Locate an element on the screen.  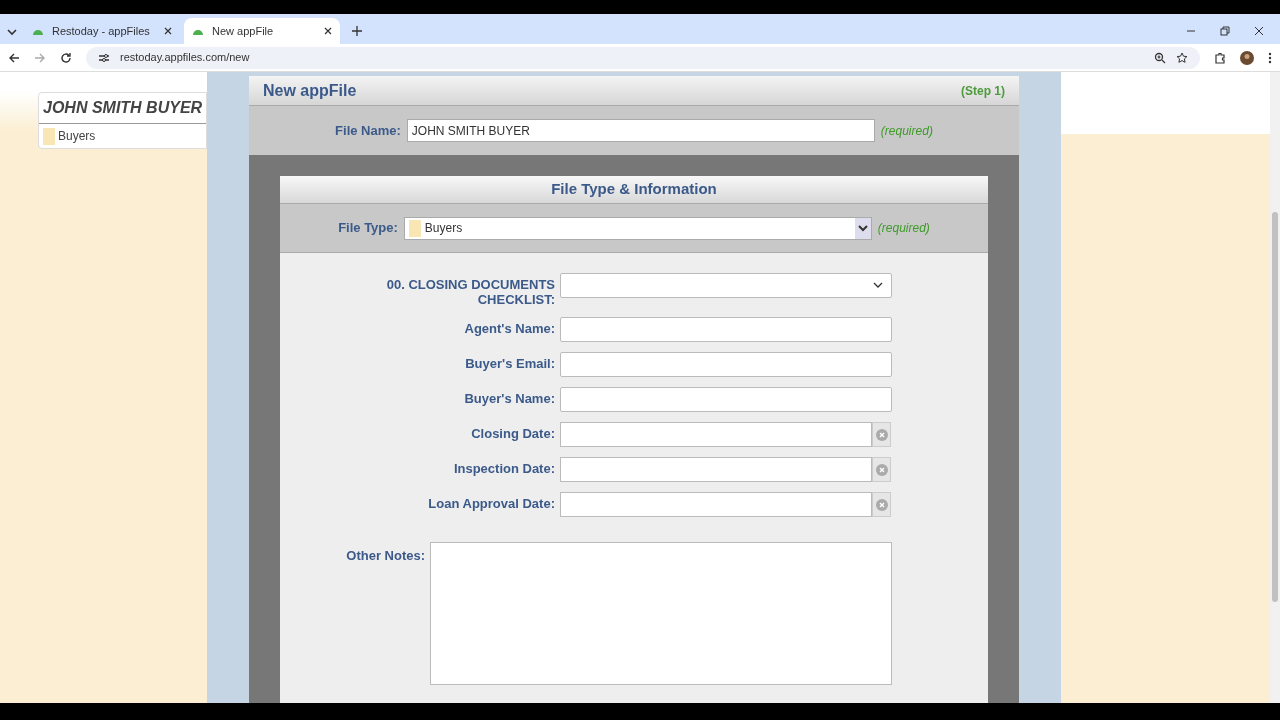
field-label: 00. CLOSING DOCUMENTS CHECKLIST: is located at coordinates (470, 291).